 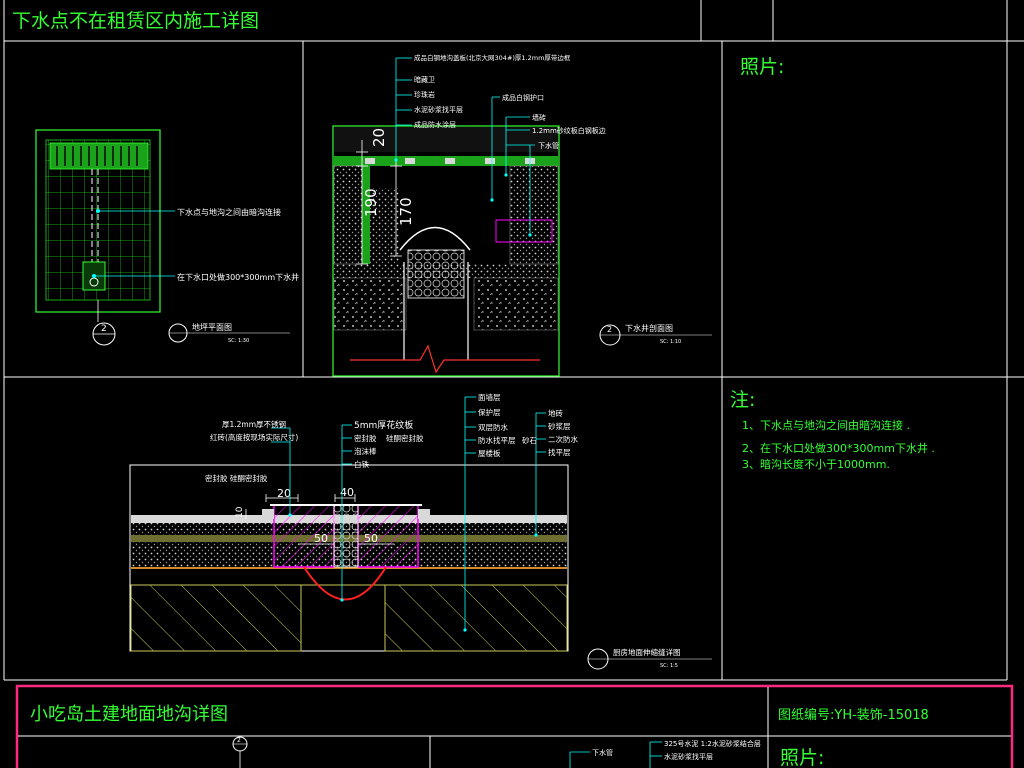 What do you see at coordinates (802, 757) in the screenshot?
I see `next-photo-label: 照片:` at bounding box center [802, 757].